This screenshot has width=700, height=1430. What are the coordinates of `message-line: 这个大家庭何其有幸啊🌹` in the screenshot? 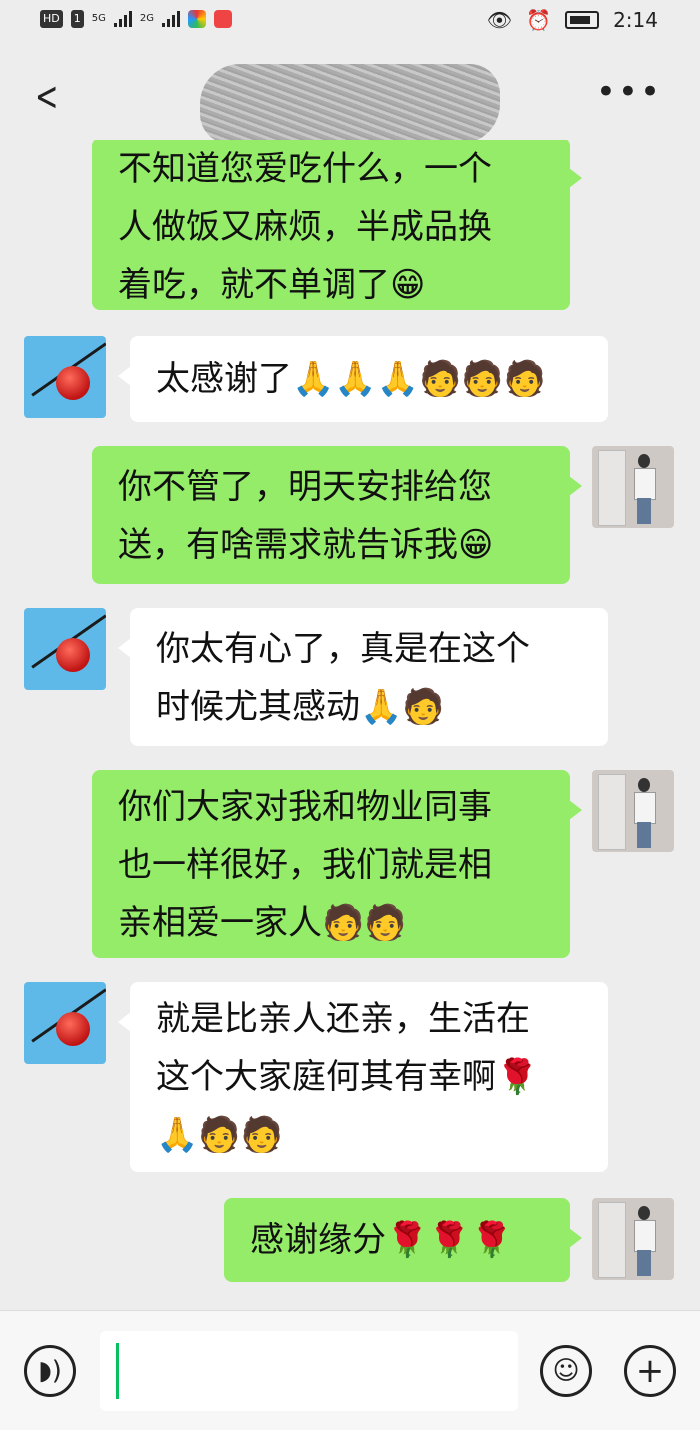 It's located at (347, 1077).